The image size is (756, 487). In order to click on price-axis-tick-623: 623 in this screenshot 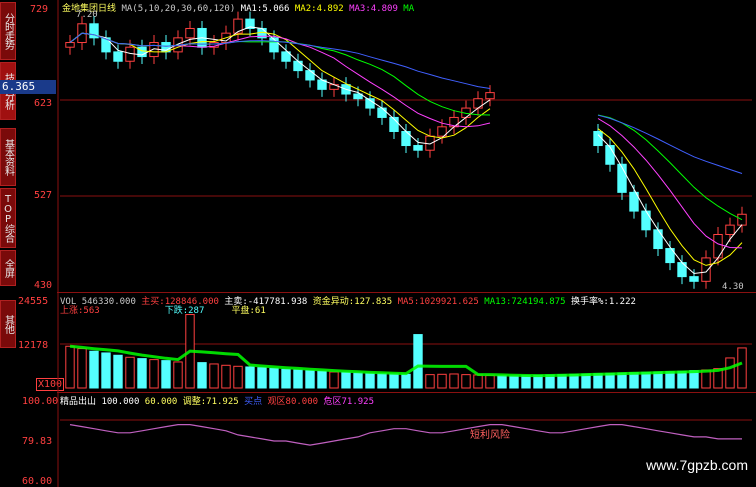, I will do `click(43, 103)`.